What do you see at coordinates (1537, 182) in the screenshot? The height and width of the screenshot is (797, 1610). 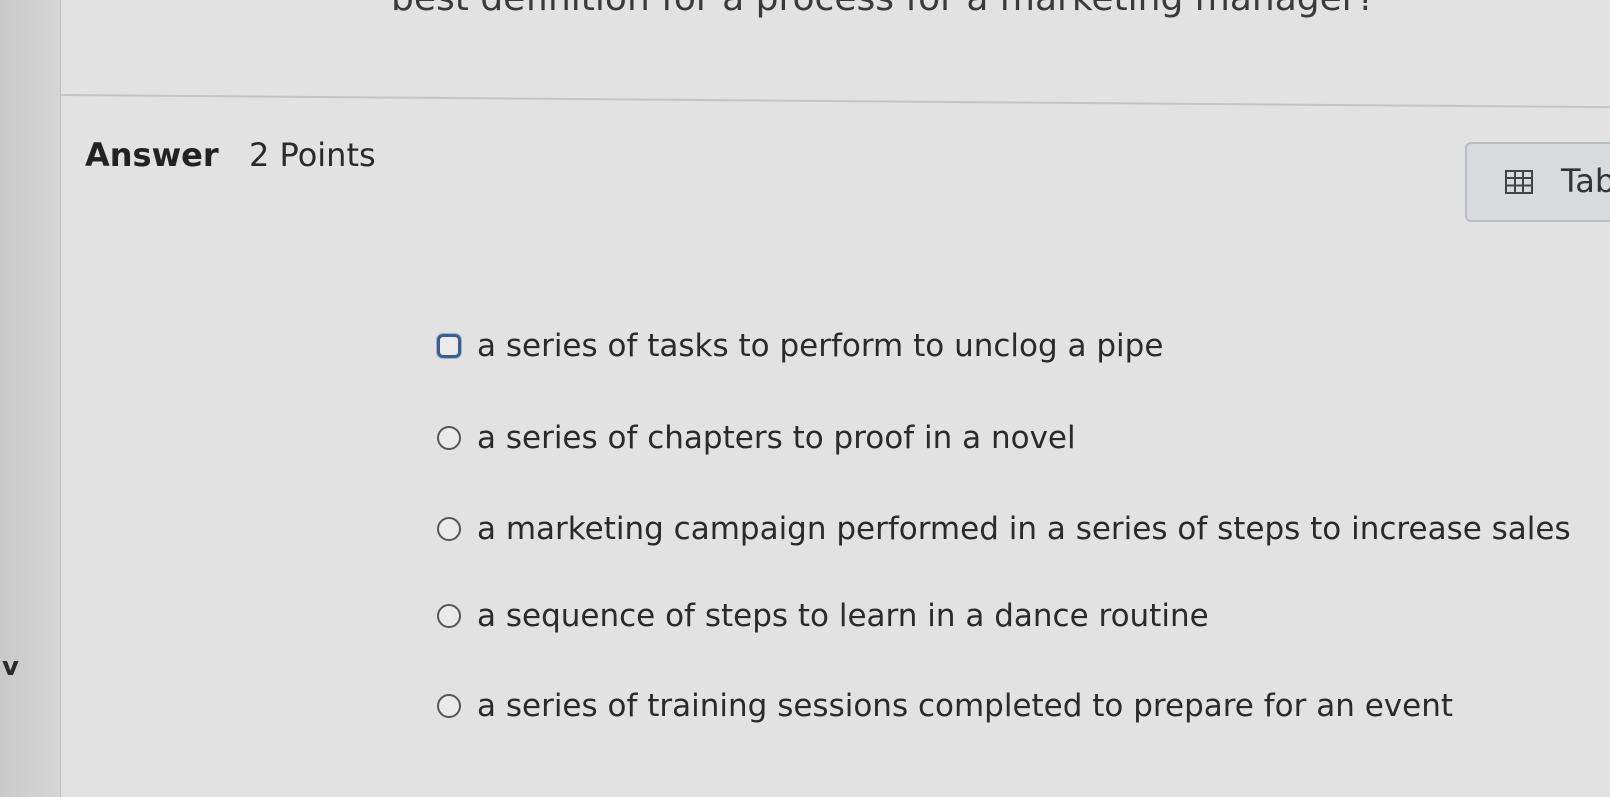 I see `table-button: Tab` at bounding box center [1537, 182].